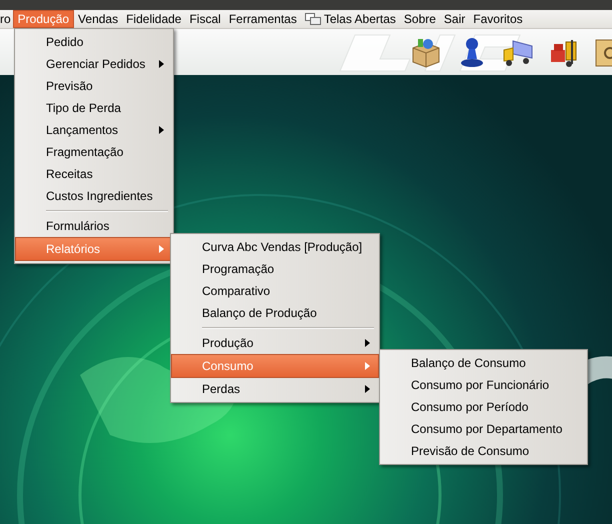  What do you see at coordinates (312, 19) in the screenshot?
I see `windows-icon` at bounding box center [312, 19].